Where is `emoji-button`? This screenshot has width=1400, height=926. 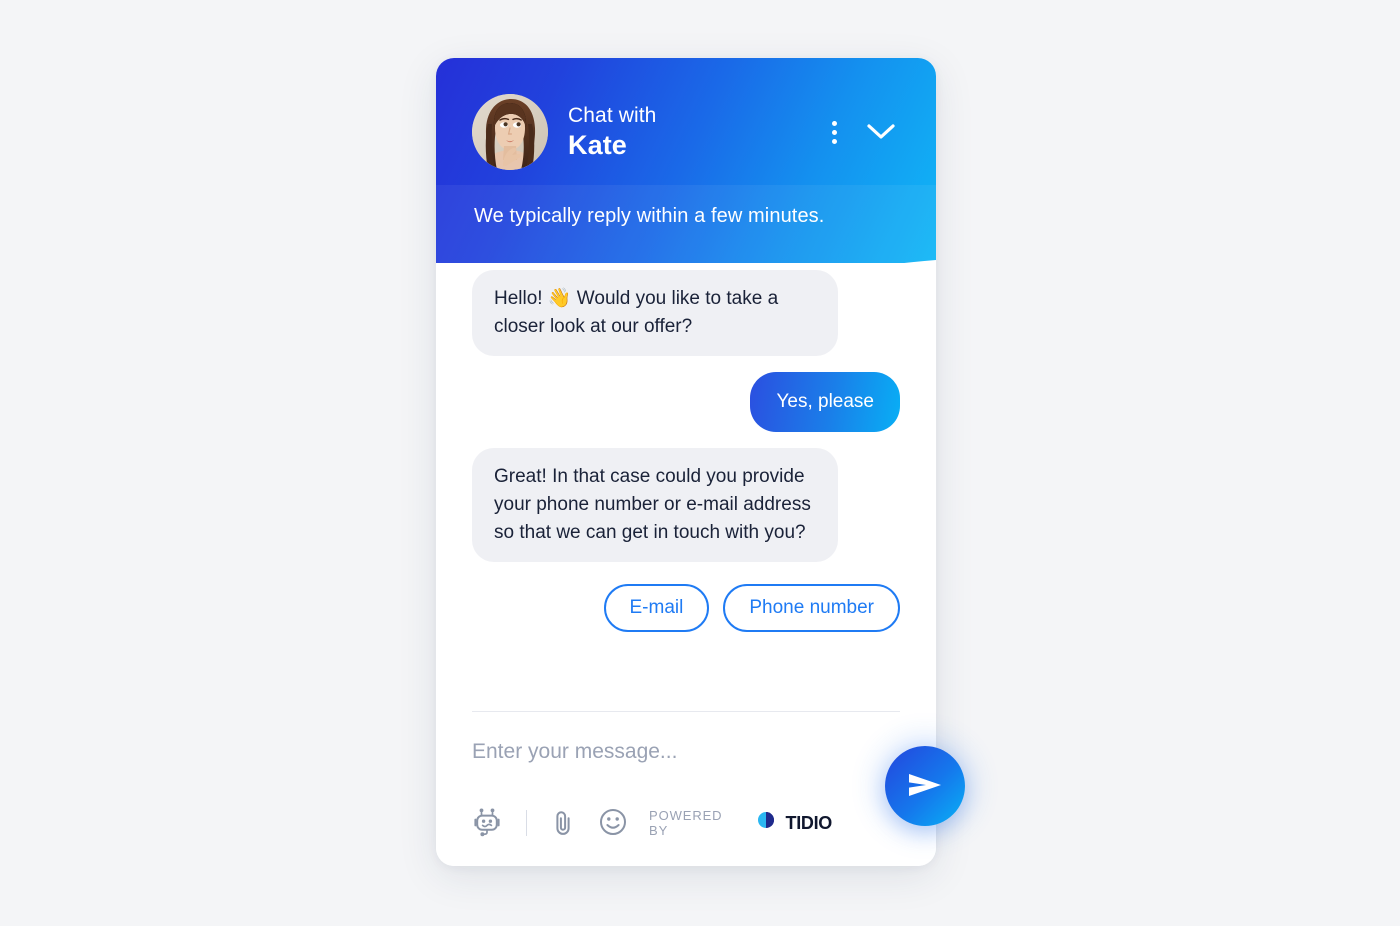 emoji-button is located at coordinates (613, 823).